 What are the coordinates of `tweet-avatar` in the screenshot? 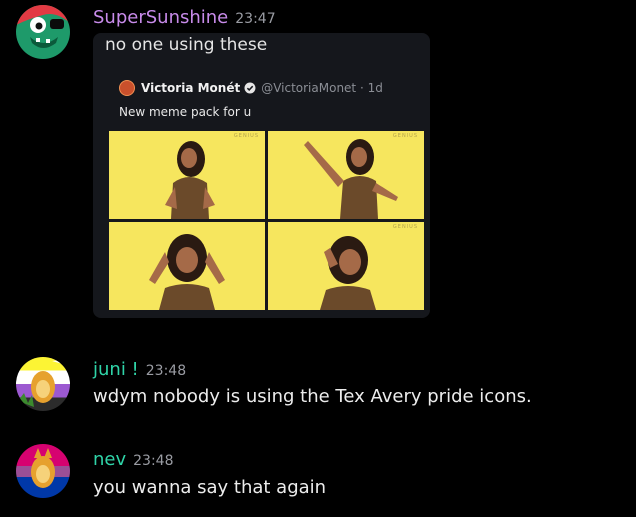 It's located at (127, 88).